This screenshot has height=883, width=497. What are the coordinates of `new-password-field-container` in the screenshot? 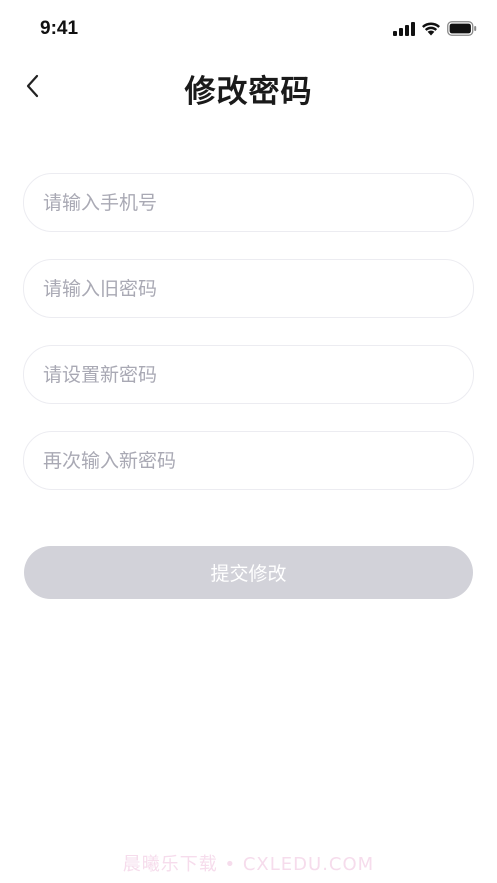 It's located at (248, 374).